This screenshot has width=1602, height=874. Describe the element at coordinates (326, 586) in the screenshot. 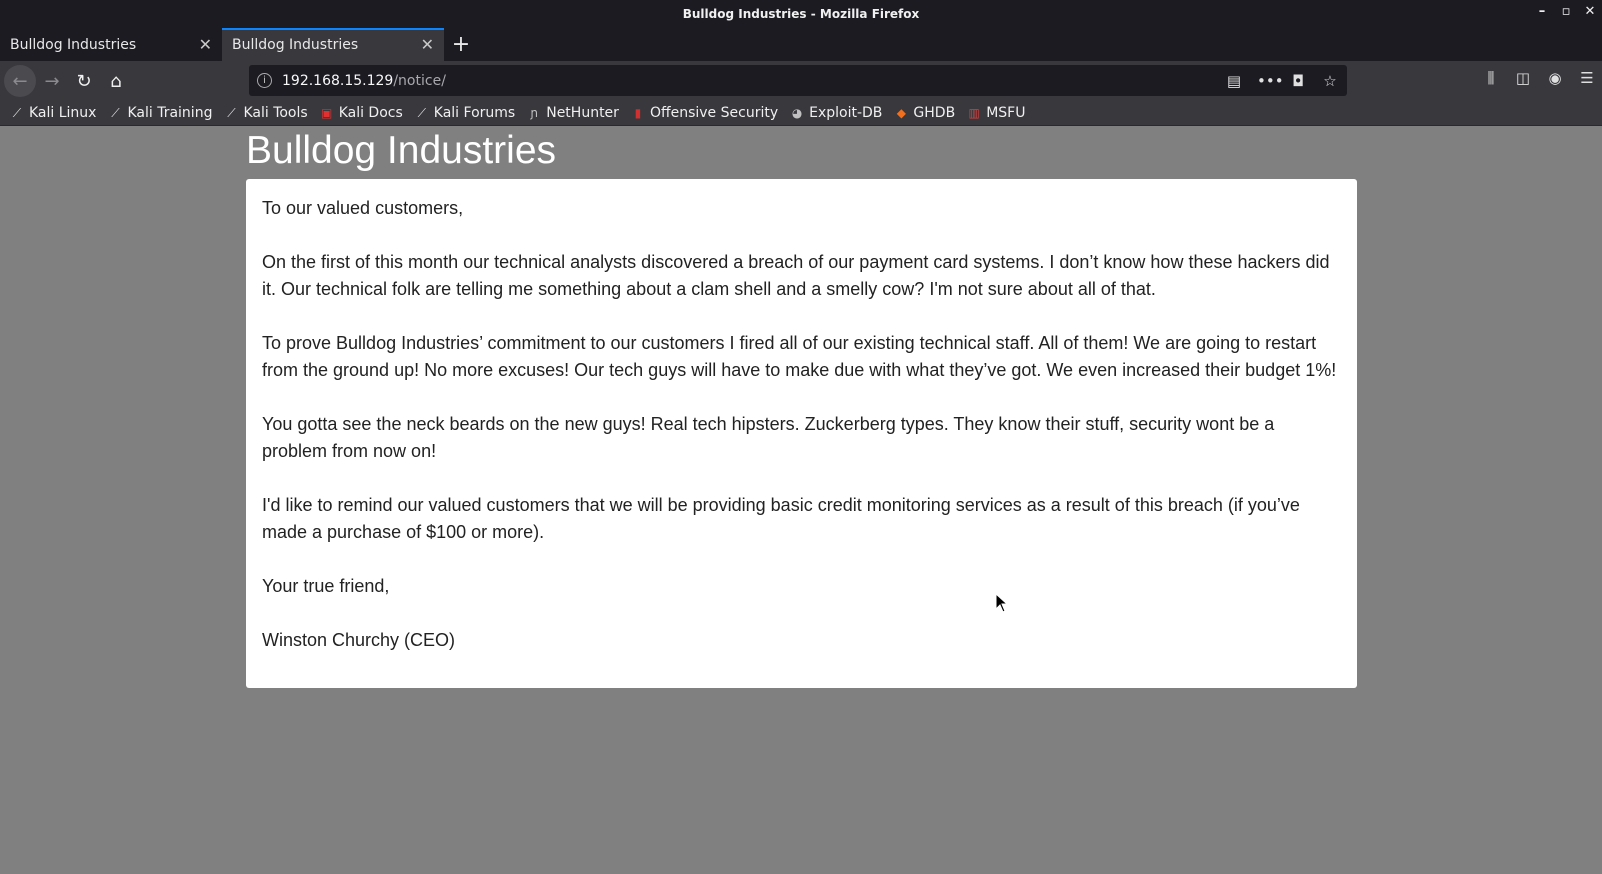

I see `notice-closing: Your true friend,` at that location.